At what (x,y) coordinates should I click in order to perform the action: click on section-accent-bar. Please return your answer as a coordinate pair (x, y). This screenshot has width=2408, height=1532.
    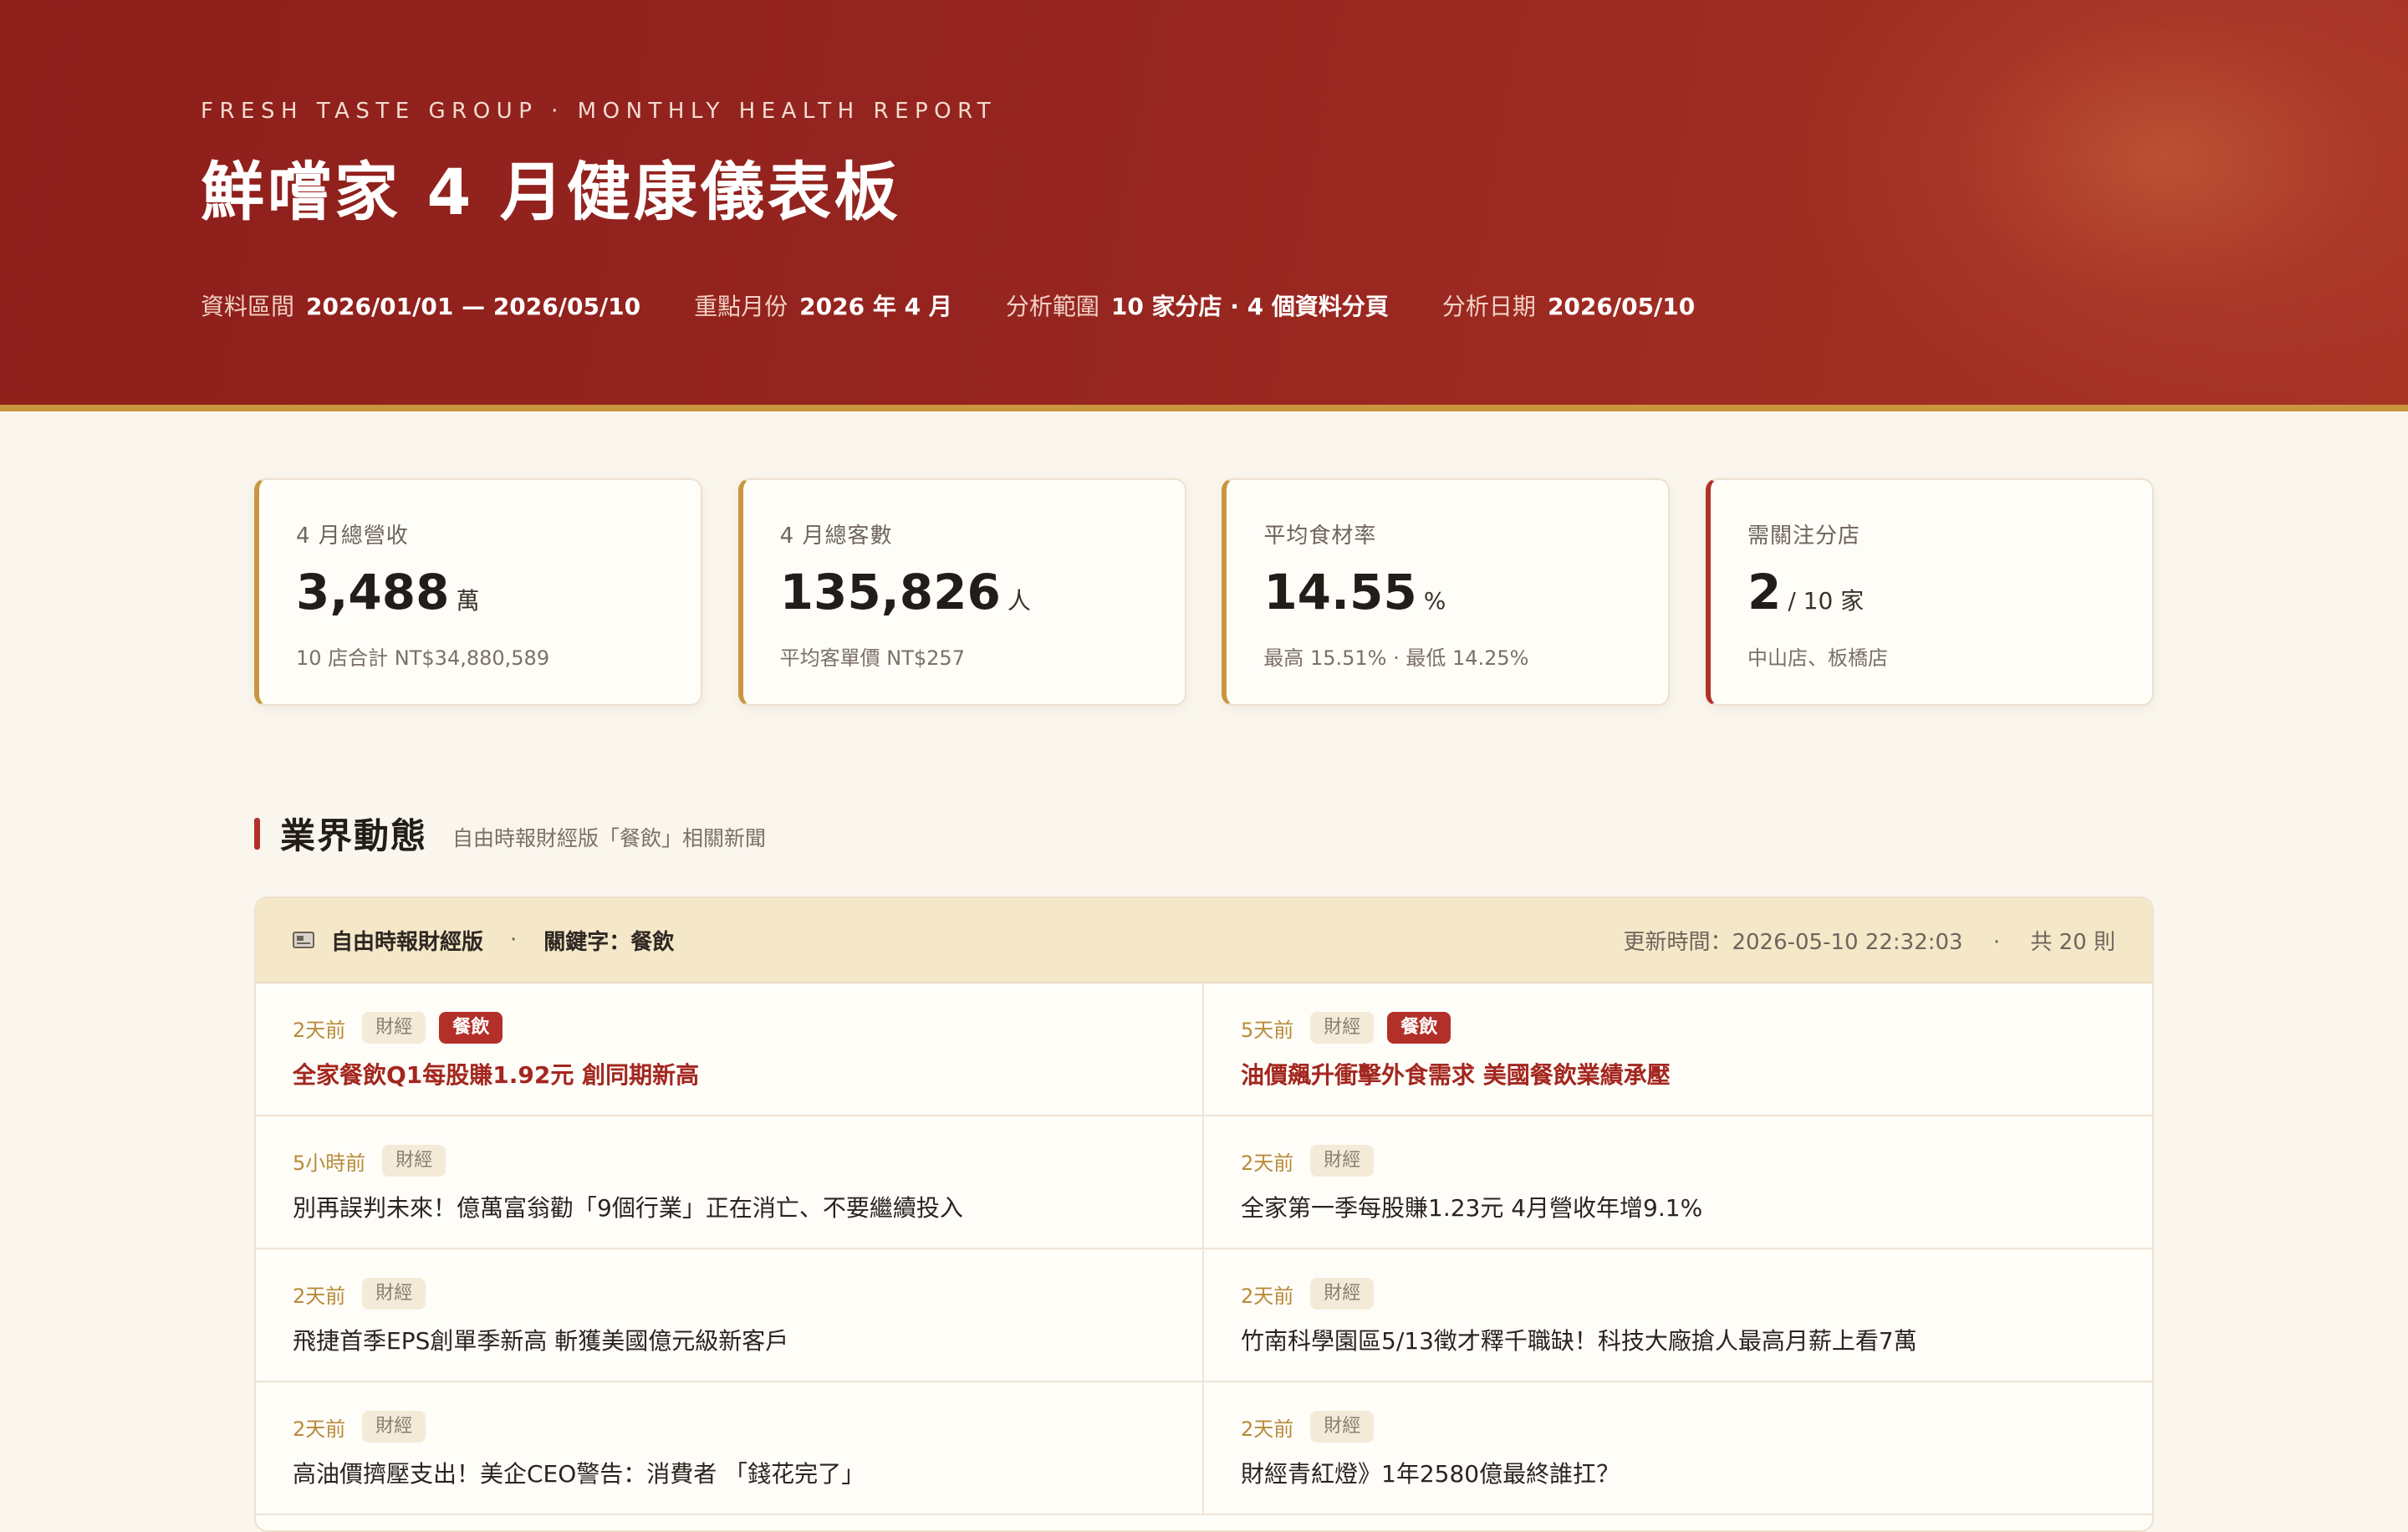
    Looking at the image, I should click on (257, 833).